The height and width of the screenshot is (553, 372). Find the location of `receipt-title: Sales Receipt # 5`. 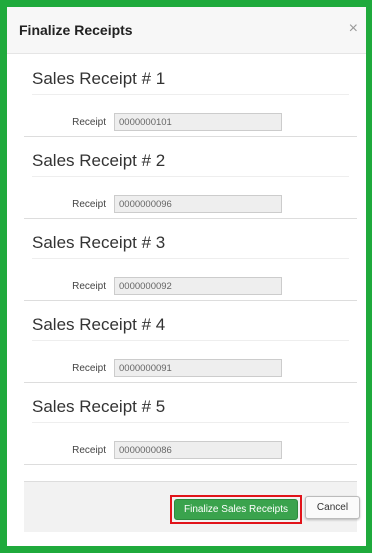

receipt-title: Sales Receipt # 5 is located at coordinates (99, 406).